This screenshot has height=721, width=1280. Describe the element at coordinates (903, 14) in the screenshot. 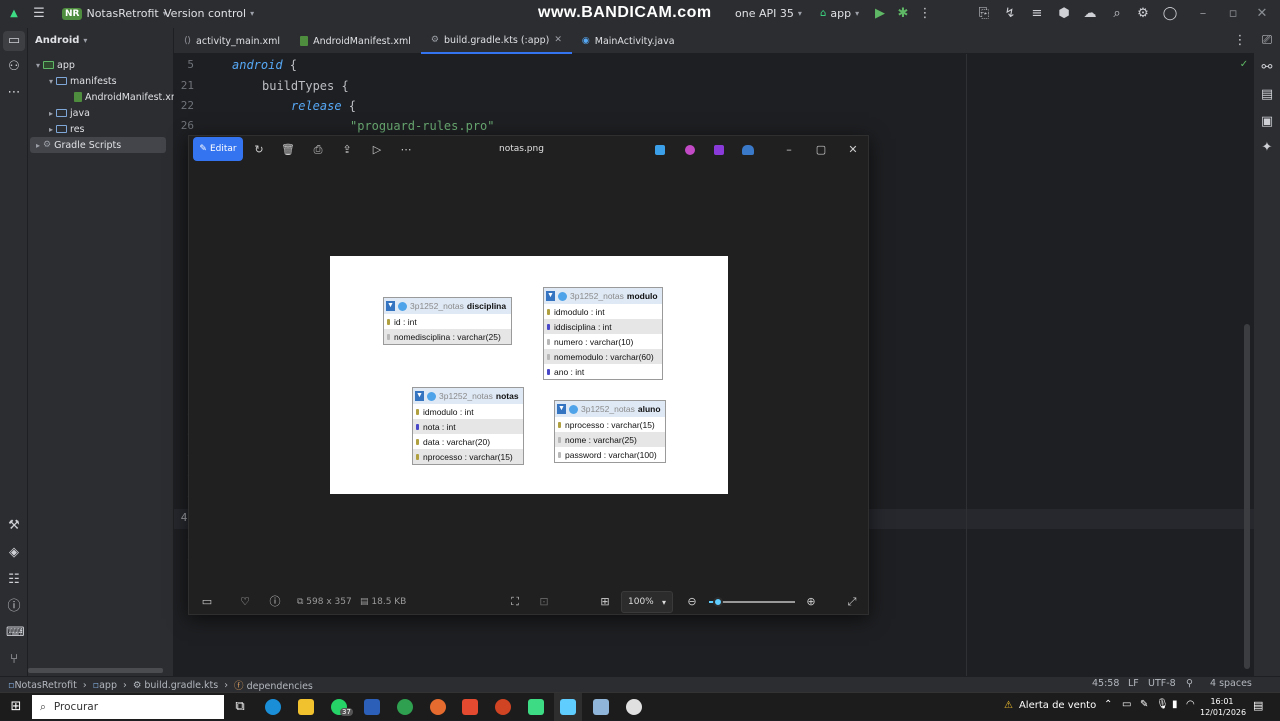

I see `debug-icon: ✱` at that location.